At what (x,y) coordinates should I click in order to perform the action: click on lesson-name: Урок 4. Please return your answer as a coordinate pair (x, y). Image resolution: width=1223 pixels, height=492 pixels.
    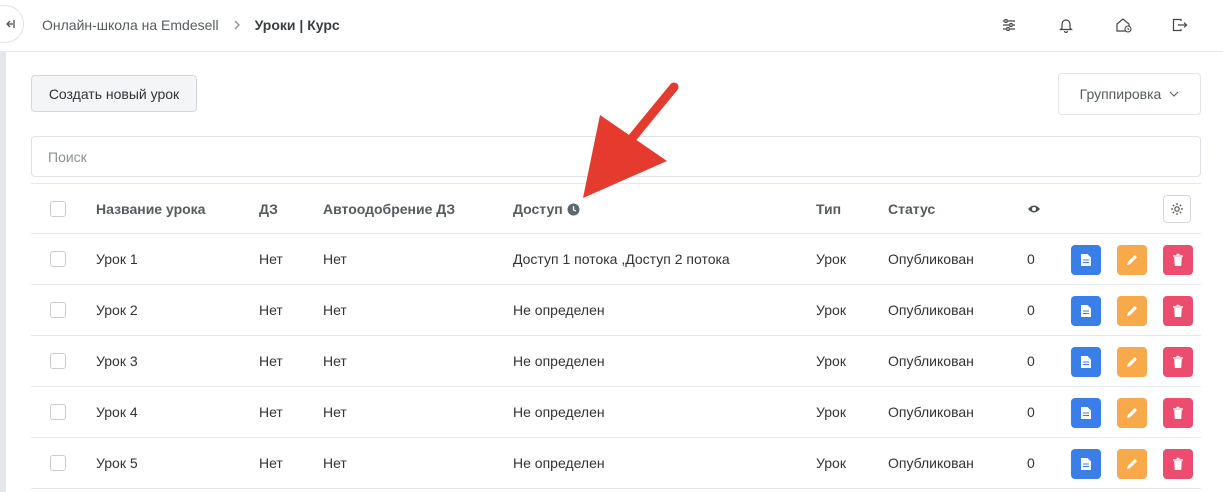
    Looking at the image, I should click on (117, 412).